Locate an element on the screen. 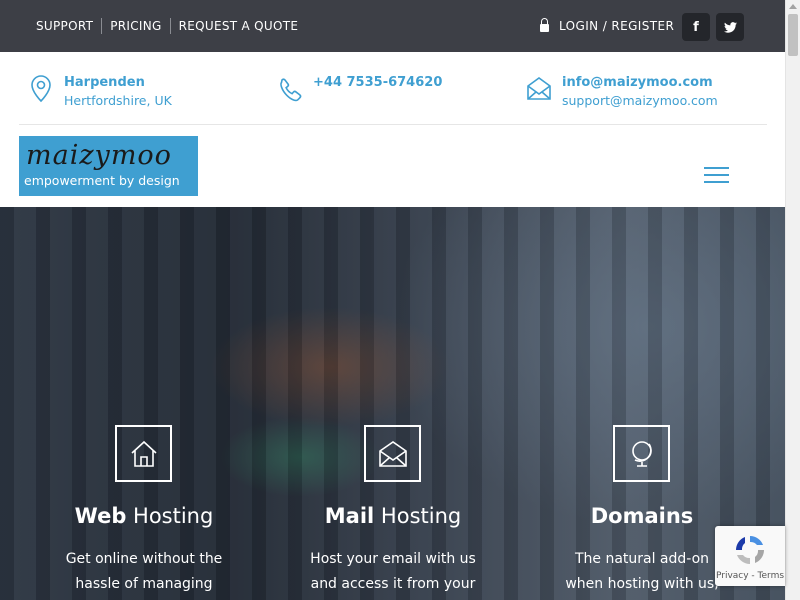 The width and height of the screenshot is (800, 600). email-info: info@maizymoo.com is located at coordinates (640, 83).